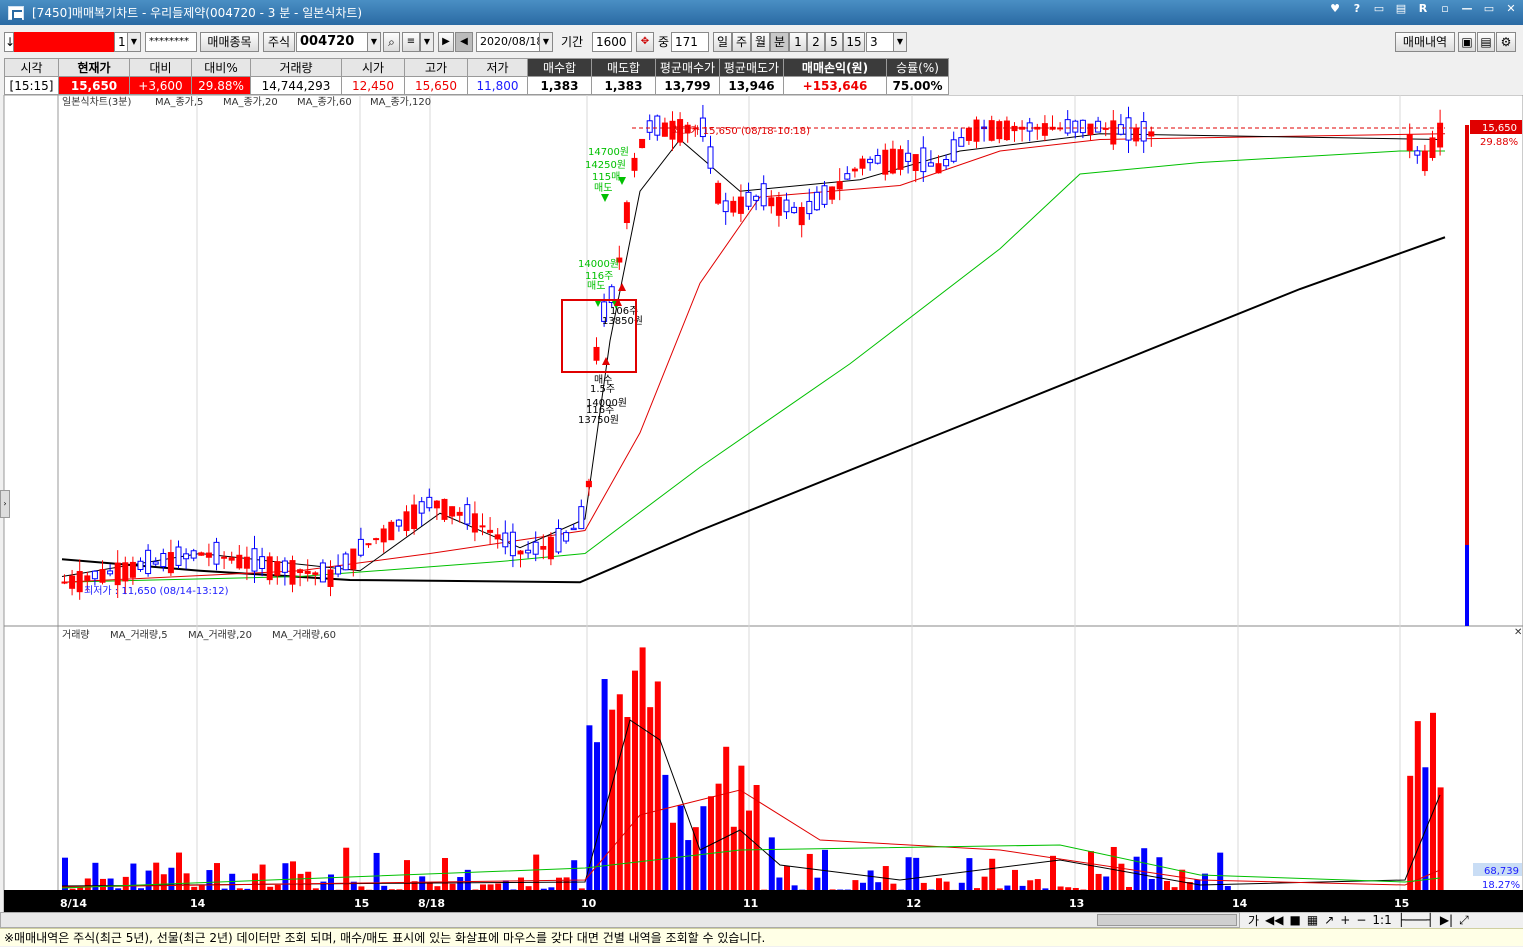  What do you see at coordinates (690, 42) in the screenshot?
I see `qty-input: 171` at bounding box center [690, 42].